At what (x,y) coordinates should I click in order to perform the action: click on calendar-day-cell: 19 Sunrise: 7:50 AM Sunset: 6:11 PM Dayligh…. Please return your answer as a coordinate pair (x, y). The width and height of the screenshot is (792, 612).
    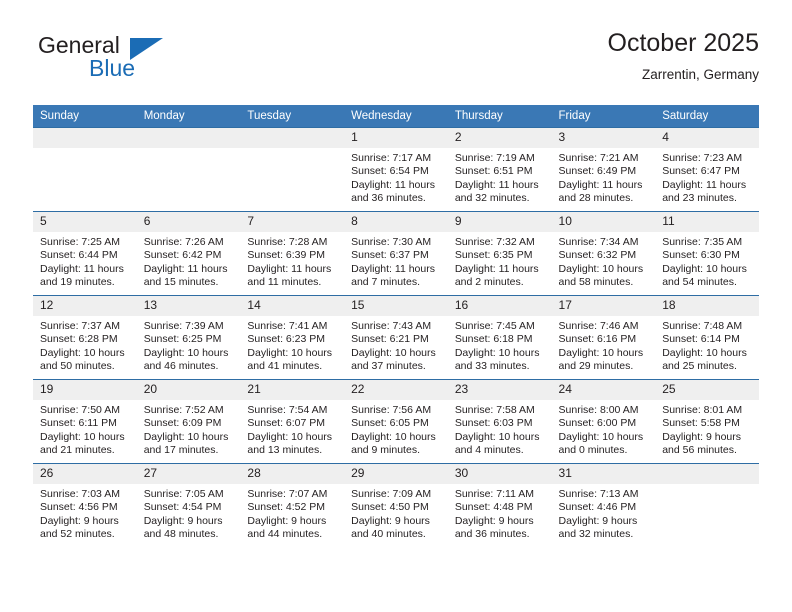
    Looking at the image, I should click on (85, 421).